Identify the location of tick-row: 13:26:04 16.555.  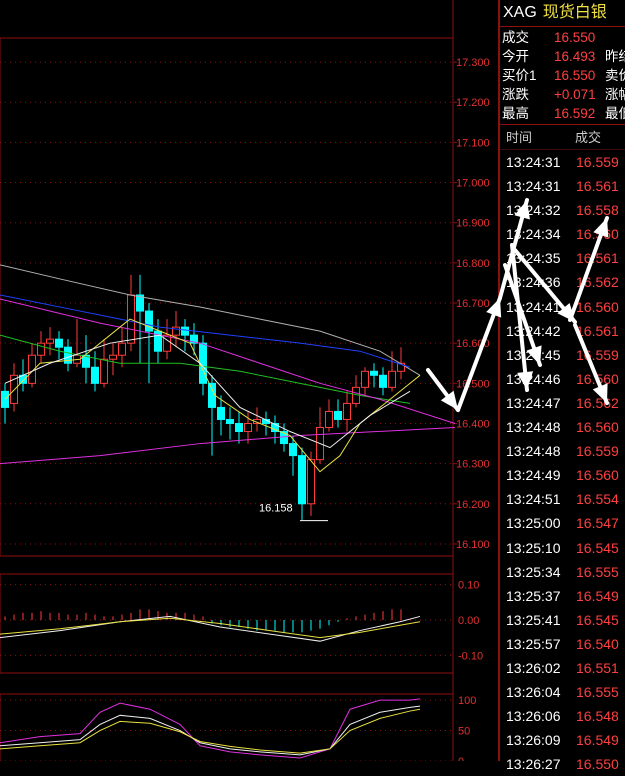
(562, 692).